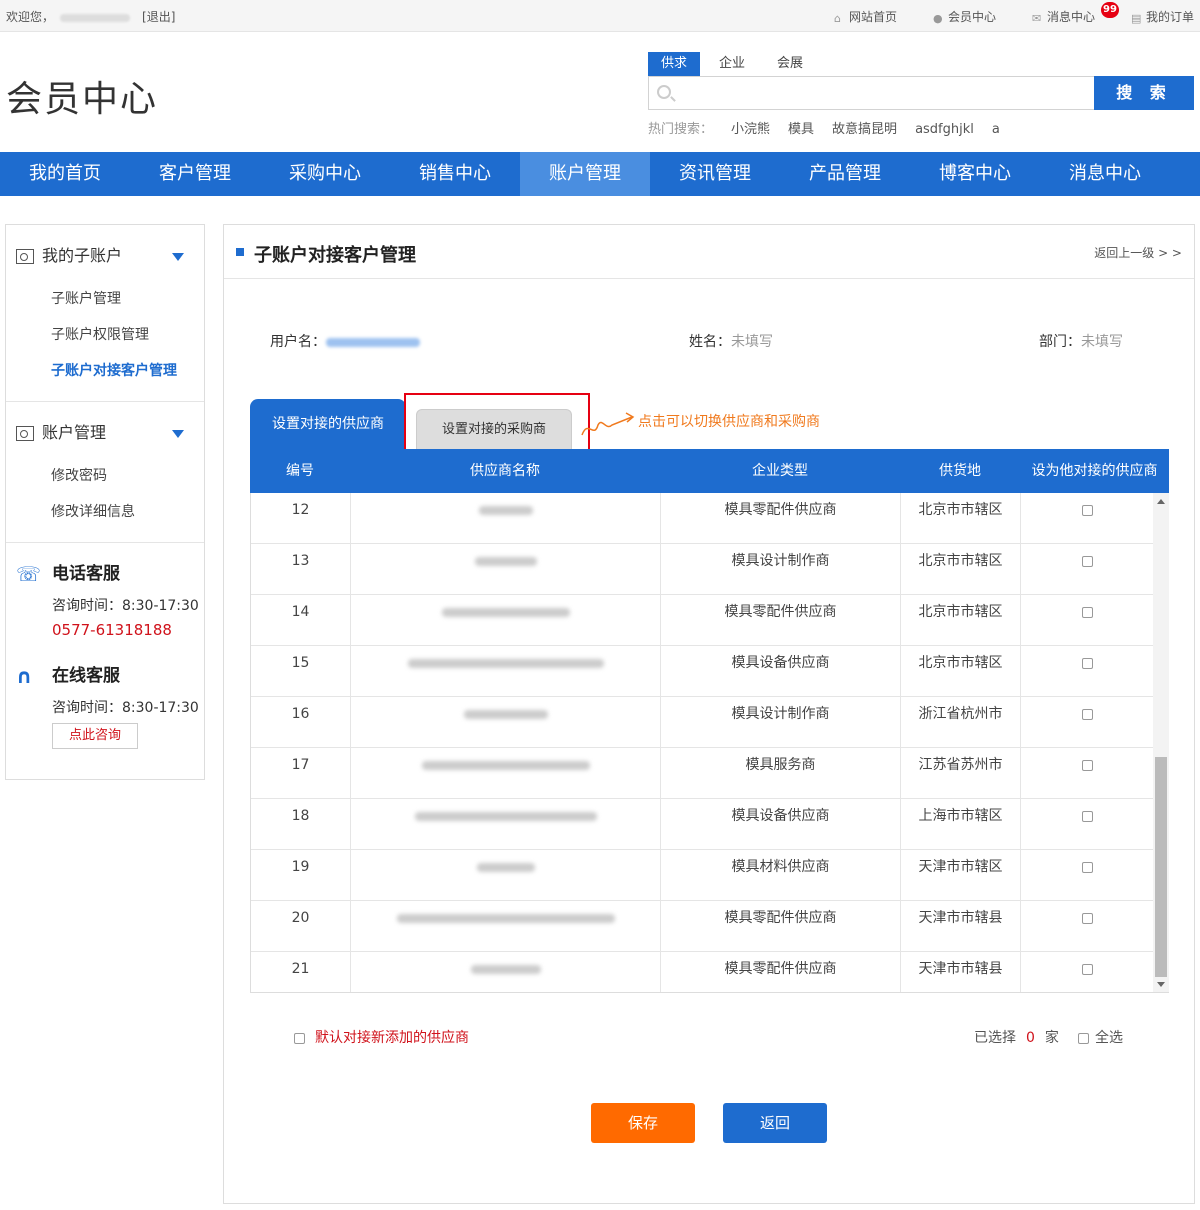  What do you see at coordinates (25, 433) in the screenshot?
I see `account-icon` at bounding box center [25, 433].